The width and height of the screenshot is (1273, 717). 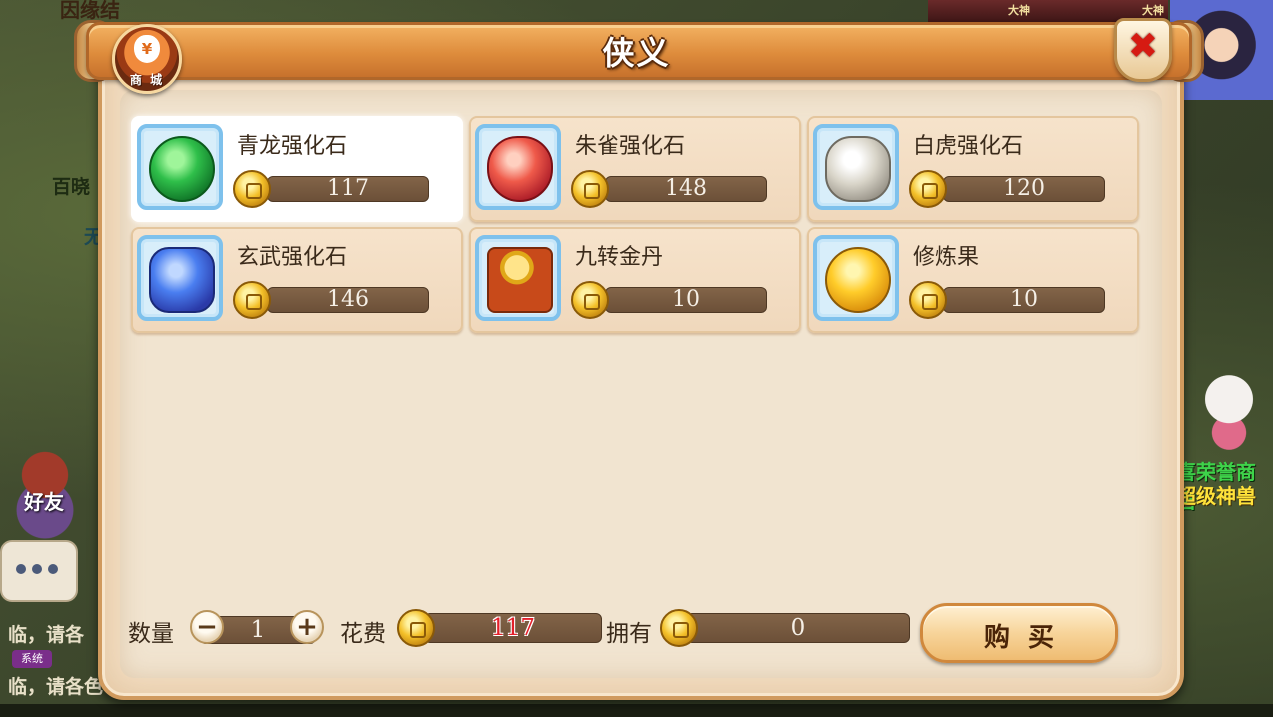 I want to click on item-name: 青龙强化石, so click(x=292, y=146).